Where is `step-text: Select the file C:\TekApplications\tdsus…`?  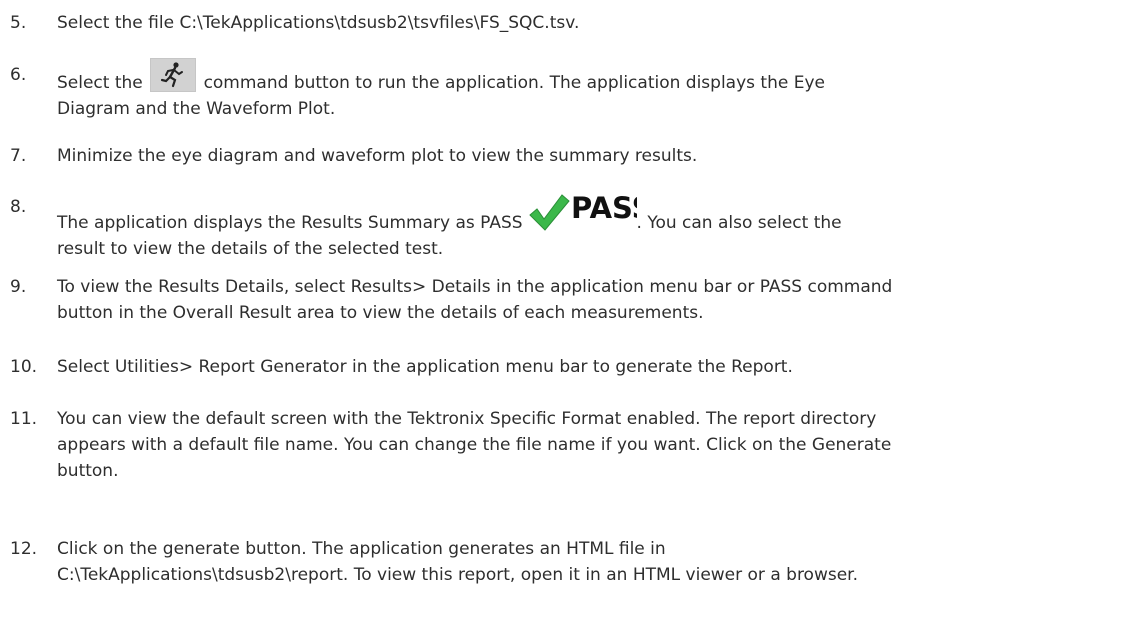
step-text: Select the file C:\TekApplications\tdsus… is located at coordinates (582, 23).